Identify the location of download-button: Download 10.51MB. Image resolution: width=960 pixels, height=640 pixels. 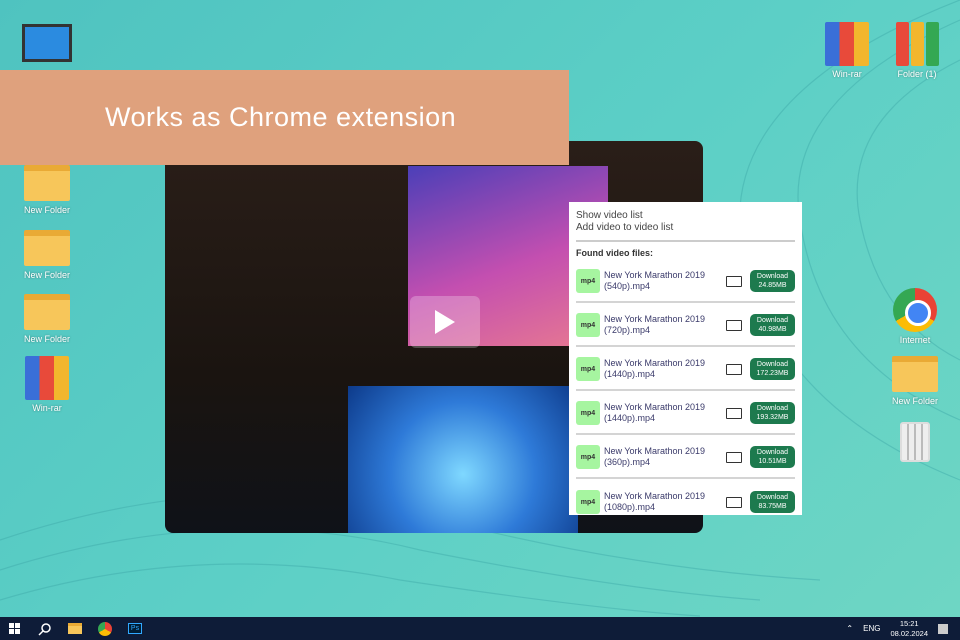
(772, 457).